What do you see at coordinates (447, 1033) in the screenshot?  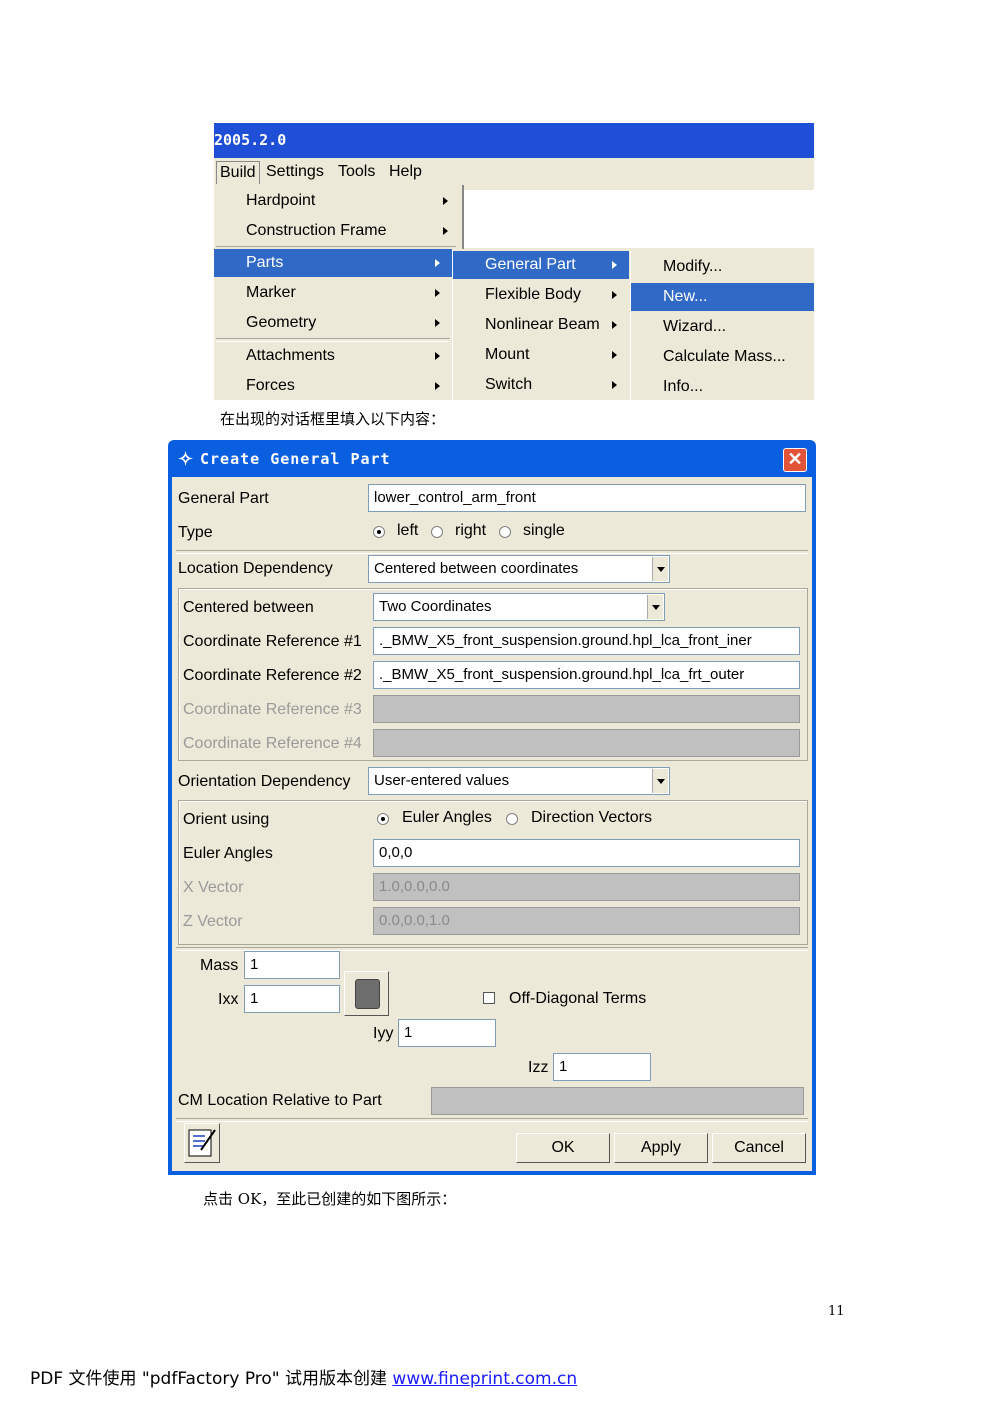 I see `iyy-input: 1` at bounding box center [447, 1033].